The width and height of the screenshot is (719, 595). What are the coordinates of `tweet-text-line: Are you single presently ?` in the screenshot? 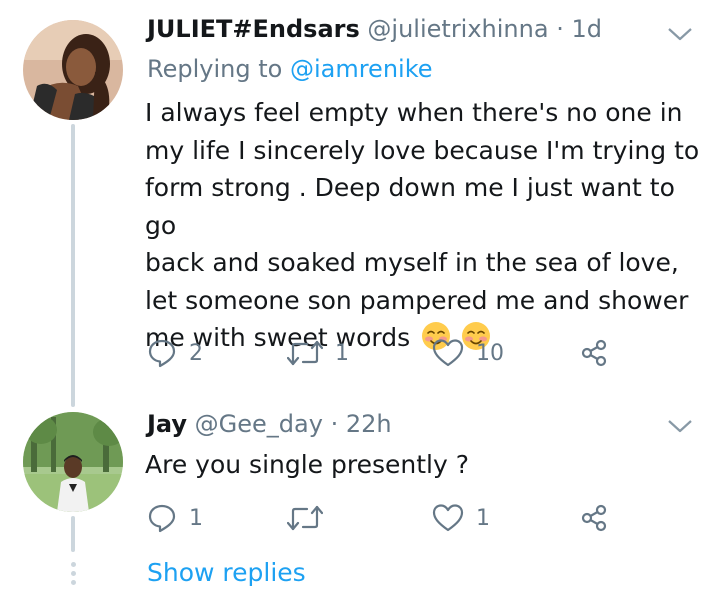 It's located at (307, 464).